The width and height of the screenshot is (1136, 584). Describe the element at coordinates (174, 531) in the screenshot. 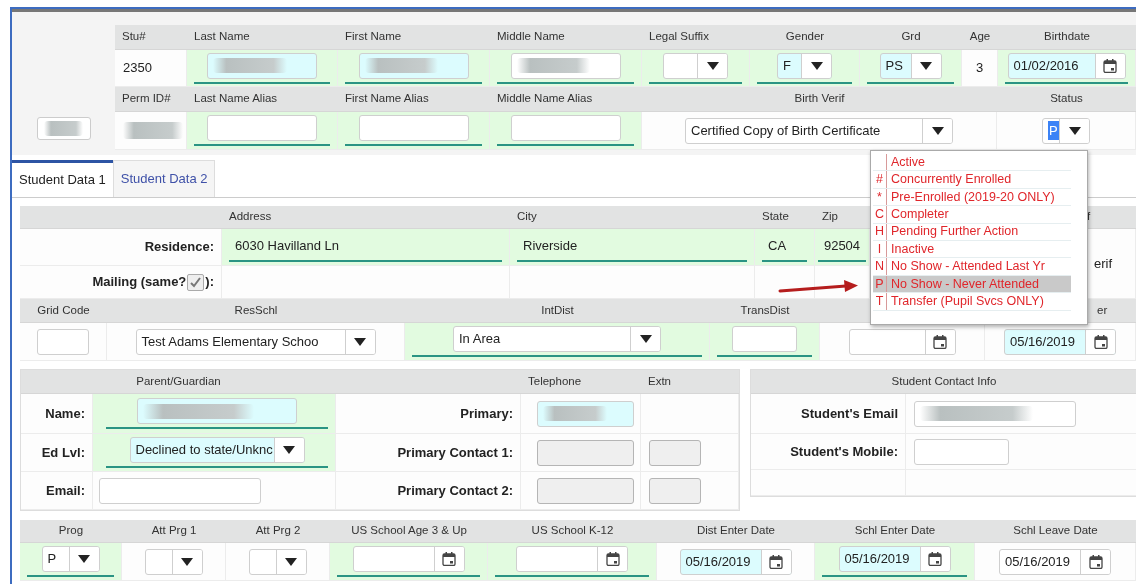

I see `column-header: Att Prg 1` at that location.